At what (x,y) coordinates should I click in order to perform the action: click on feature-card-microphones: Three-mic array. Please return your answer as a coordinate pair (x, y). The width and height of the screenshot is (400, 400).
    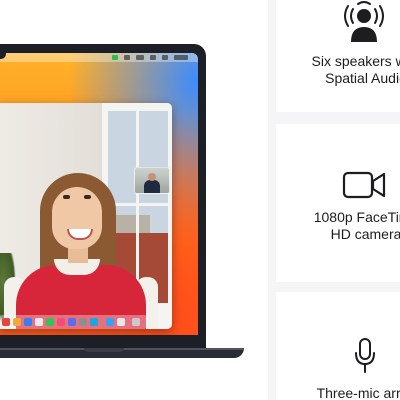
    Looking at the image, I should click on (338, 346).